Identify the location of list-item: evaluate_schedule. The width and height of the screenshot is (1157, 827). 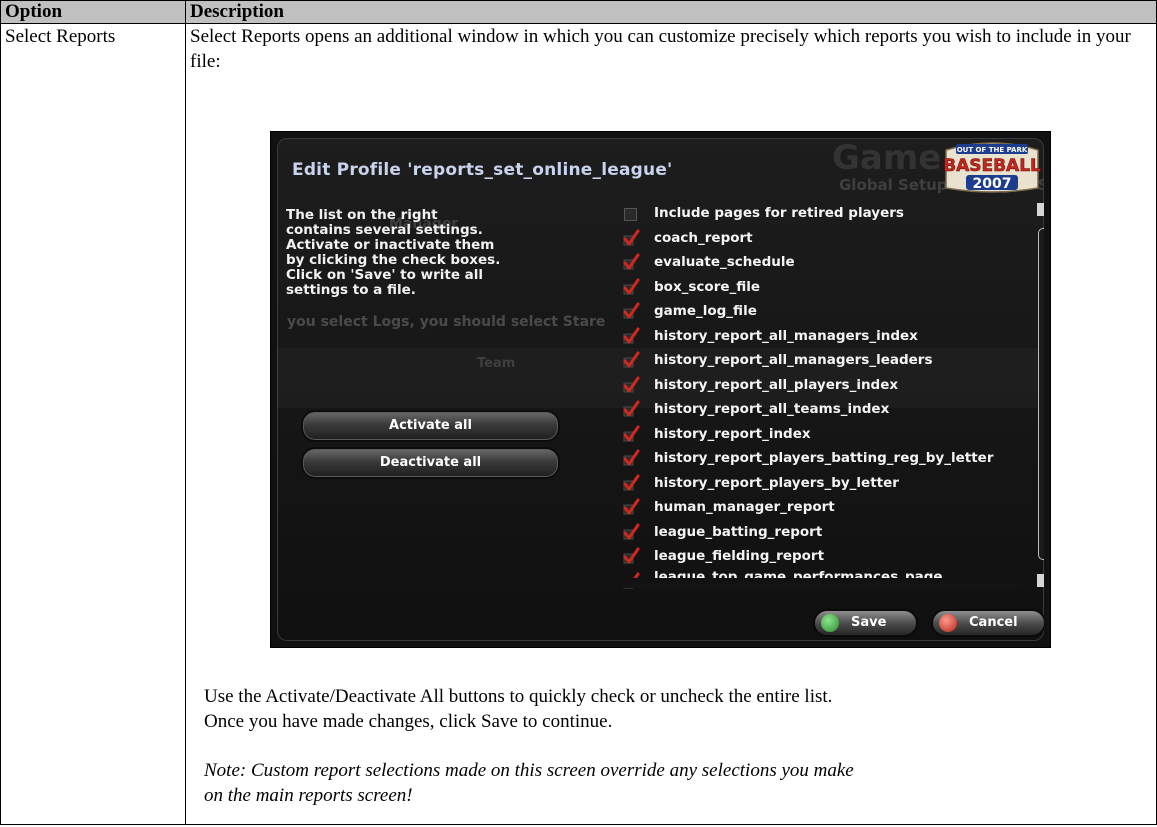
(822, 262).